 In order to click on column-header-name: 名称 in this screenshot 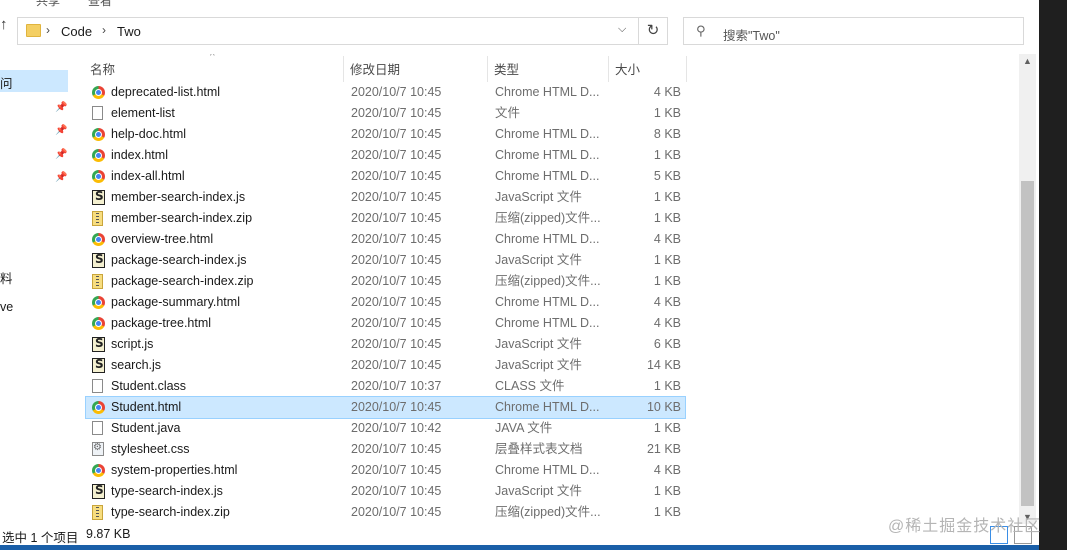, I will do `click(214, 70)`.